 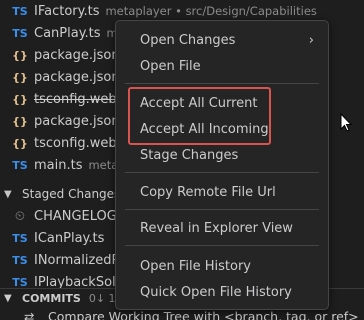 What do you see at coordinates (189, 155) in the screenshot?
I see `menu-item-label: Stage Changes` at bounding box center [189, 155].